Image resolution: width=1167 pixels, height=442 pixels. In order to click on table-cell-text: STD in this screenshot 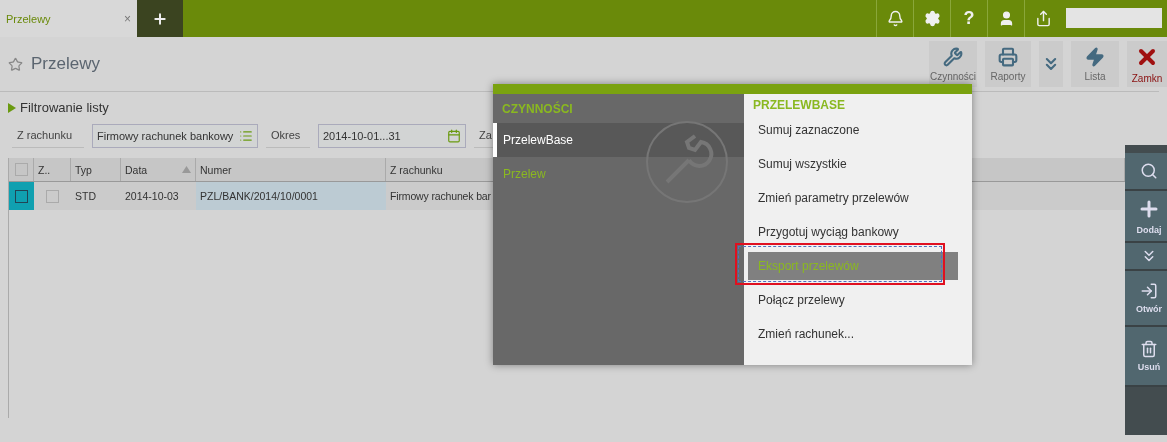, I will do `click(85, 196)`.